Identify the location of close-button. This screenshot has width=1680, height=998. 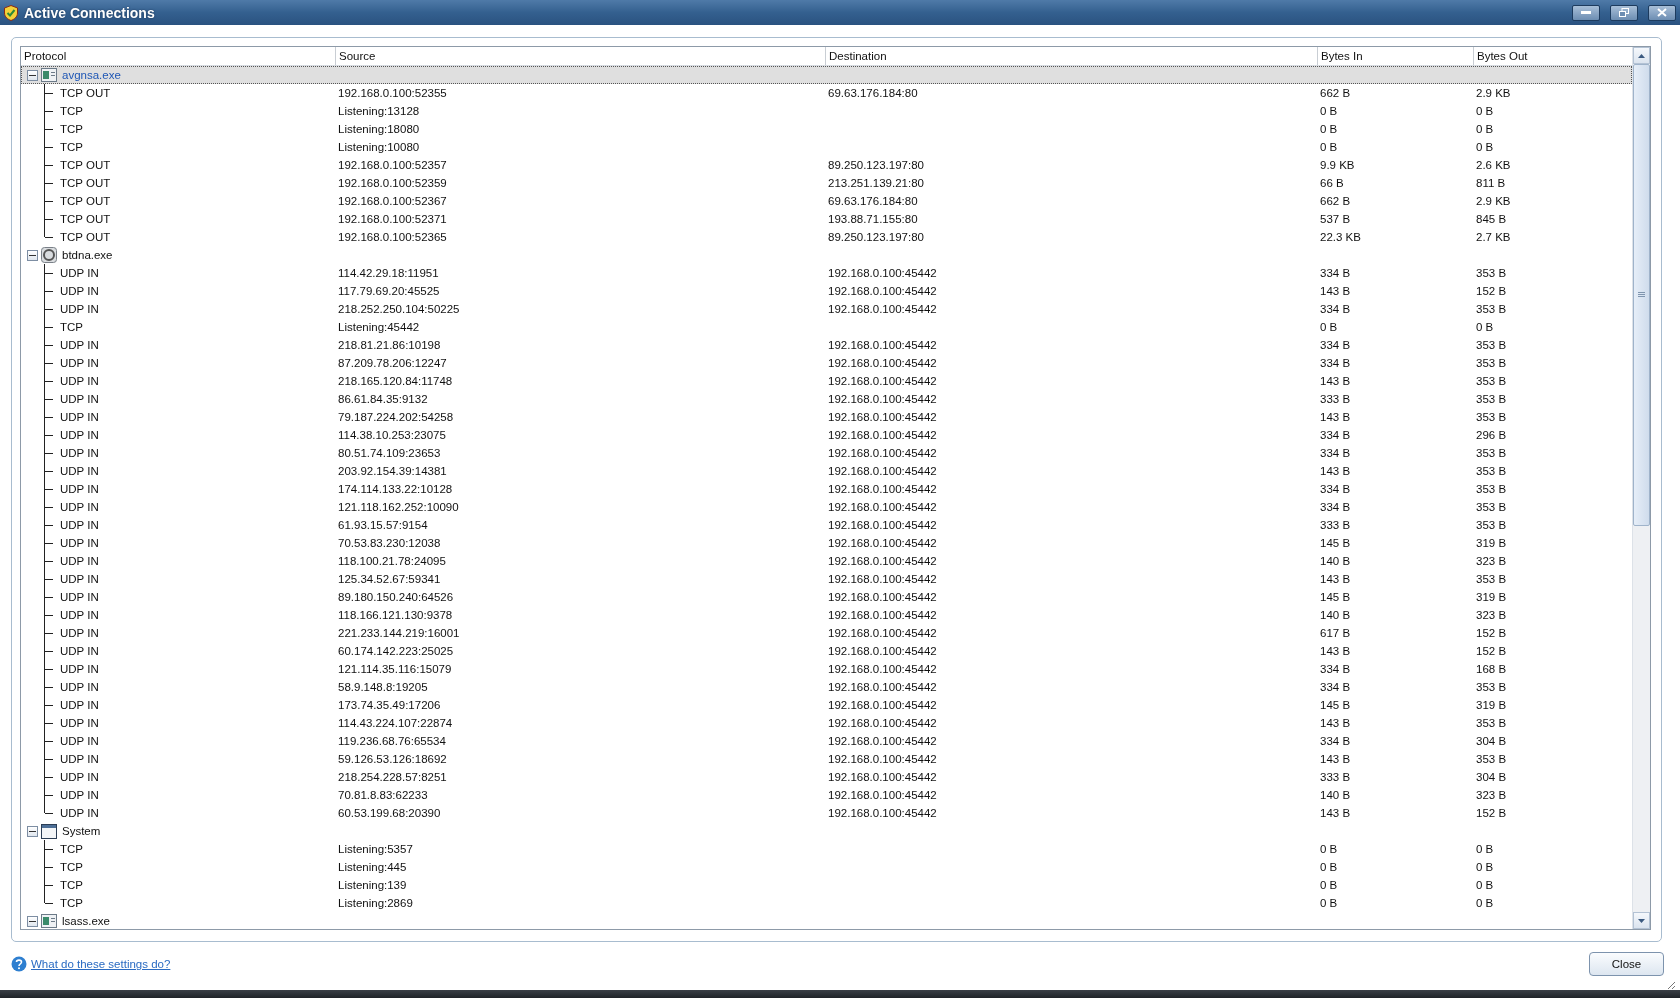
(1662, 12).